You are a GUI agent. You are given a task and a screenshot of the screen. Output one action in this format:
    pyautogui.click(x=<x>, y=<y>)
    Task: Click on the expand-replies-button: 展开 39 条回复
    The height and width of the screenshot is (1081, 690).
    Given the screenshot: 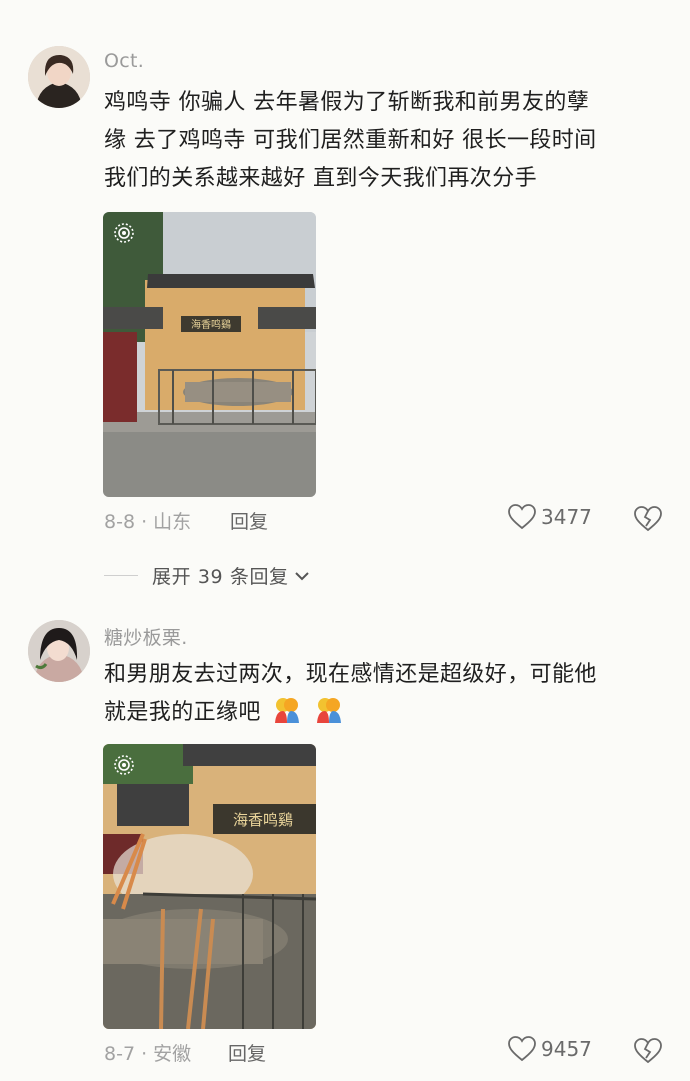 What is the action you would take?
    pyautogui.click(x=207, y=575)
    